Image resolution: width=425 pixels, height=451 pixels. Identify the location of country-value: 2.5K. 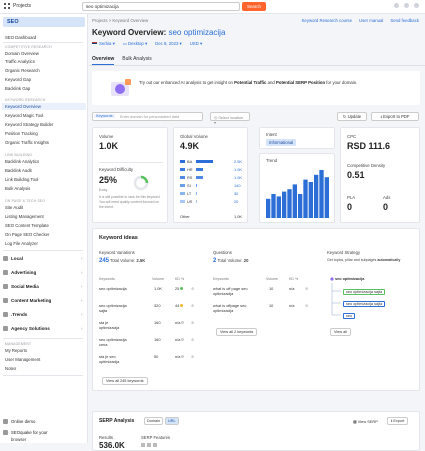
(238, 161).